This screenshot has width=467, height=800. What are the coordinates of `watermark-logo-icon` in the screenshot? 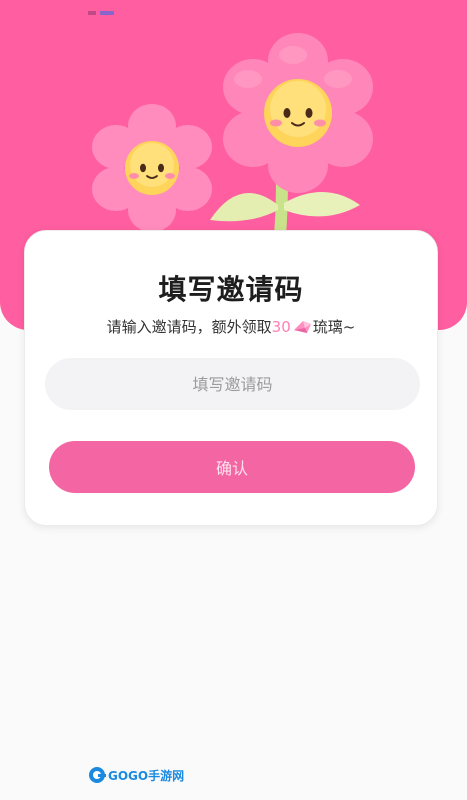 It's located at (97, 775).